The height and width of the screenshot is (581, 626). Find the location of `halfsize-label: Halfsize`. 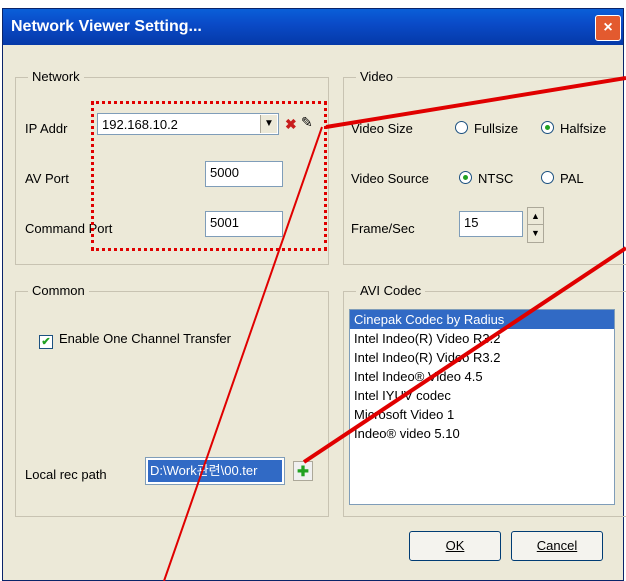

halfsize-label: Halfsize is located at coordinates (583, 128).